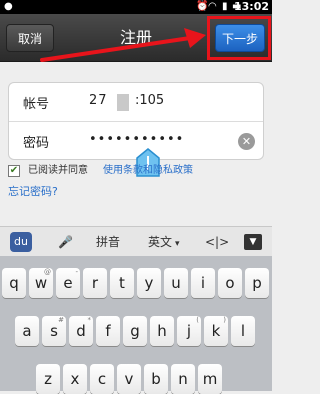  I want to click on key-t: t, so click(122, 283).